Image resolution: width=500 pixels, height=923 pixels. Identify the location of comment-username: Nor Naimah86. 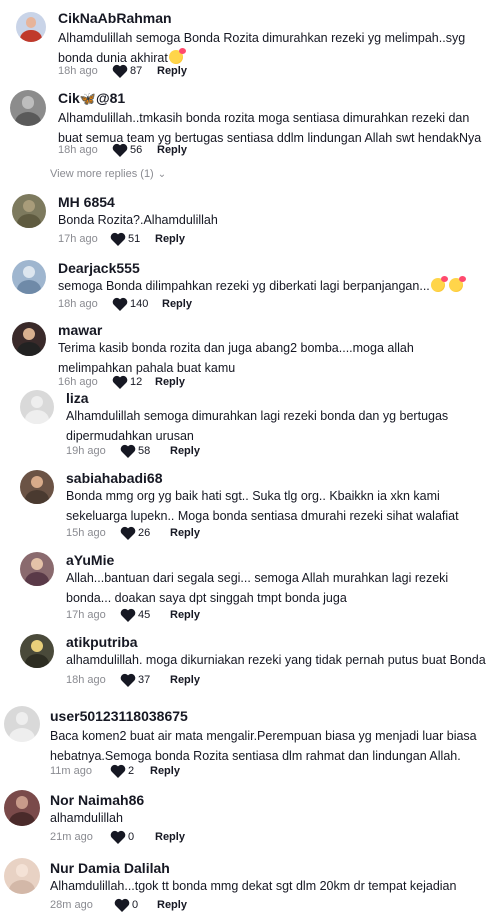
(97, 800).